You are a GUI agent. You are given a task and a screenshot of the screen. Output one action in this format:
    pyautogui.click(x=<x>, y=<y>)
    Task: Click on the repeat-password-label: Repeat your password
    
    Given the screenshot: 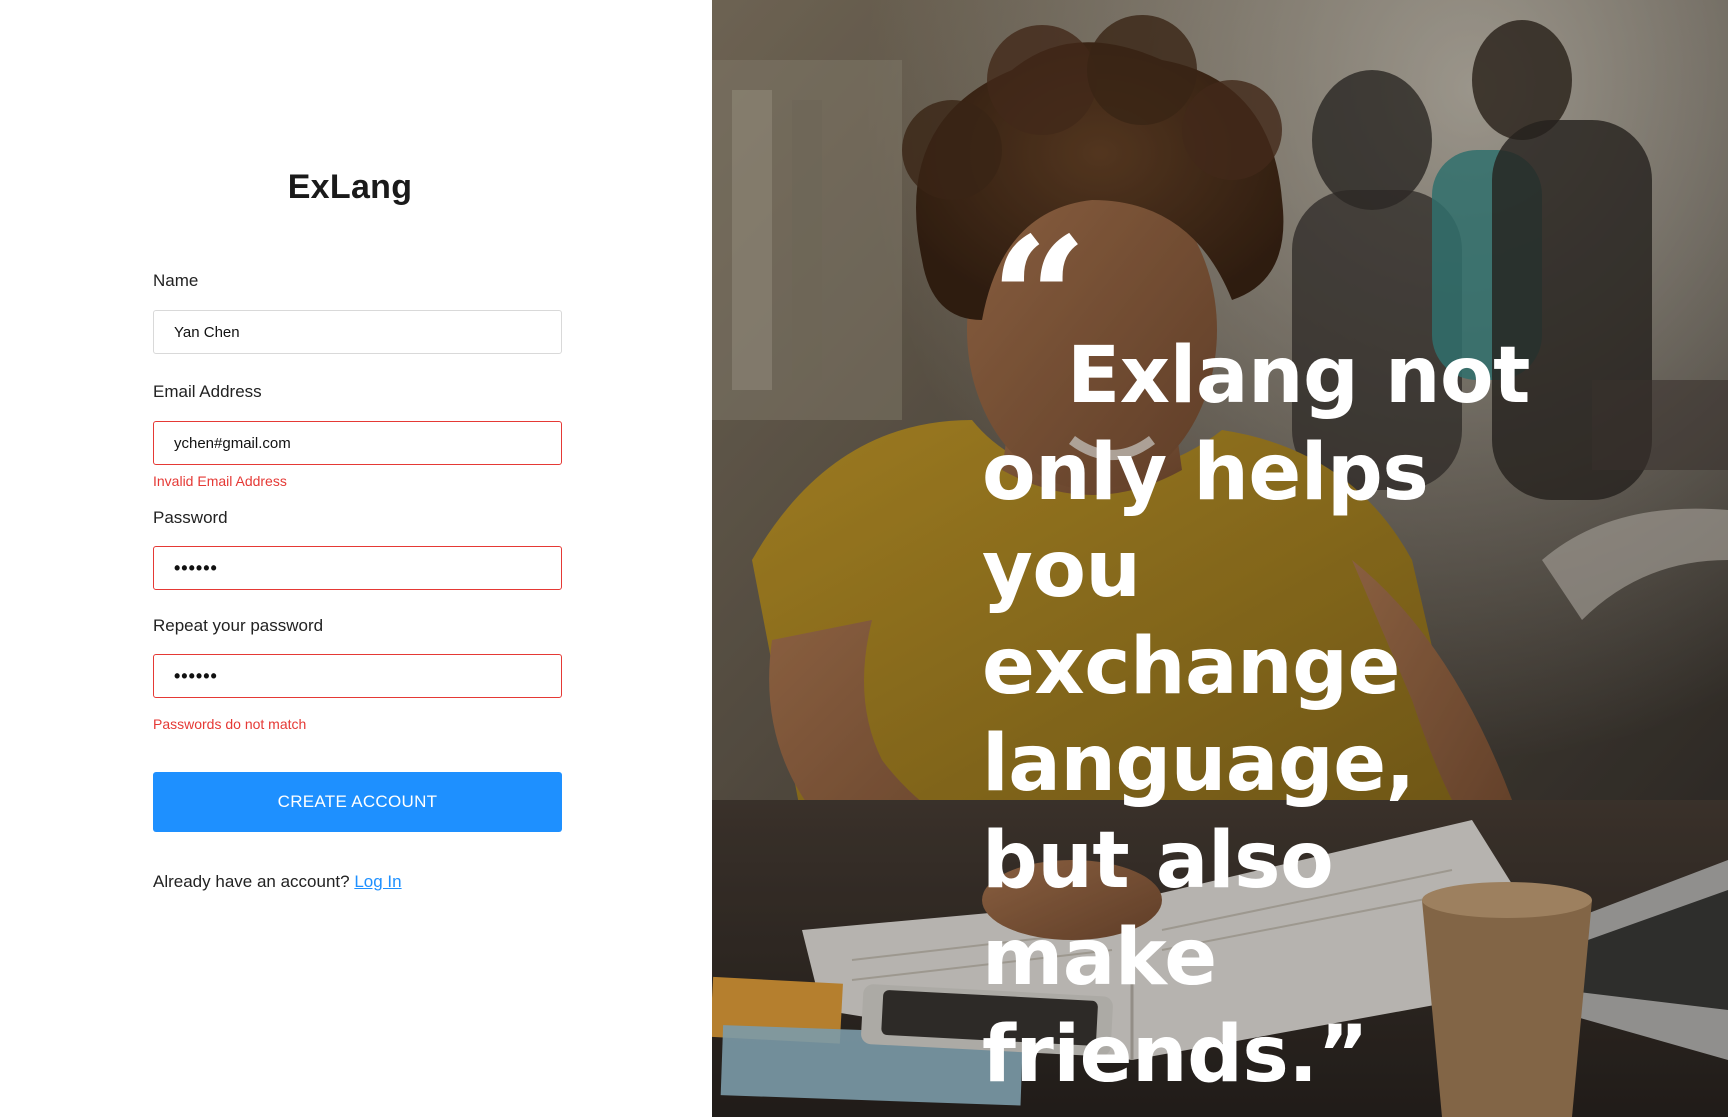 What is the action you would take?
    pyautogui.click(x=238, y=625)
    